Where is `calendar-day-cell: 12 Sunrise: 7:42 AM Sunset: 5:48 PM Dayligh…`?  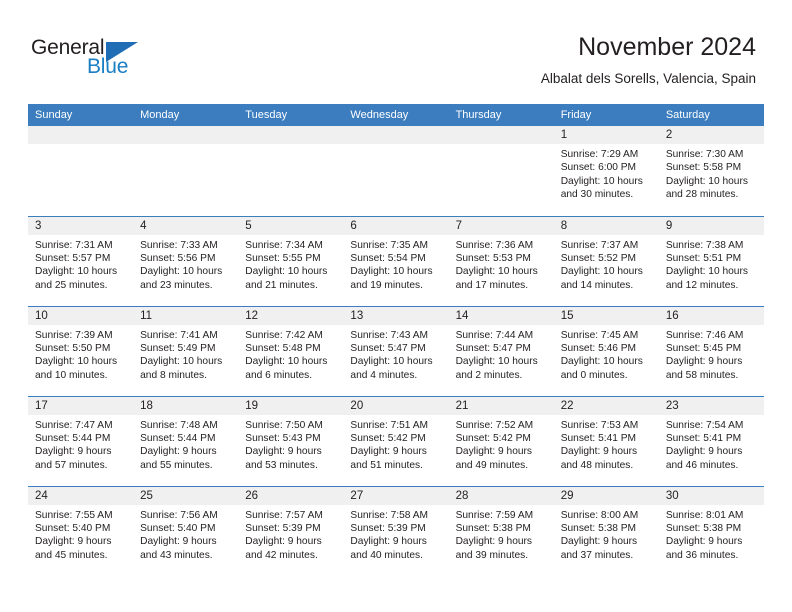 calendar-day-cell: 12 Sunrise: 7:42 AM Sunset: 5:48 PM Dayligh… is located at coordinates (291, 350).